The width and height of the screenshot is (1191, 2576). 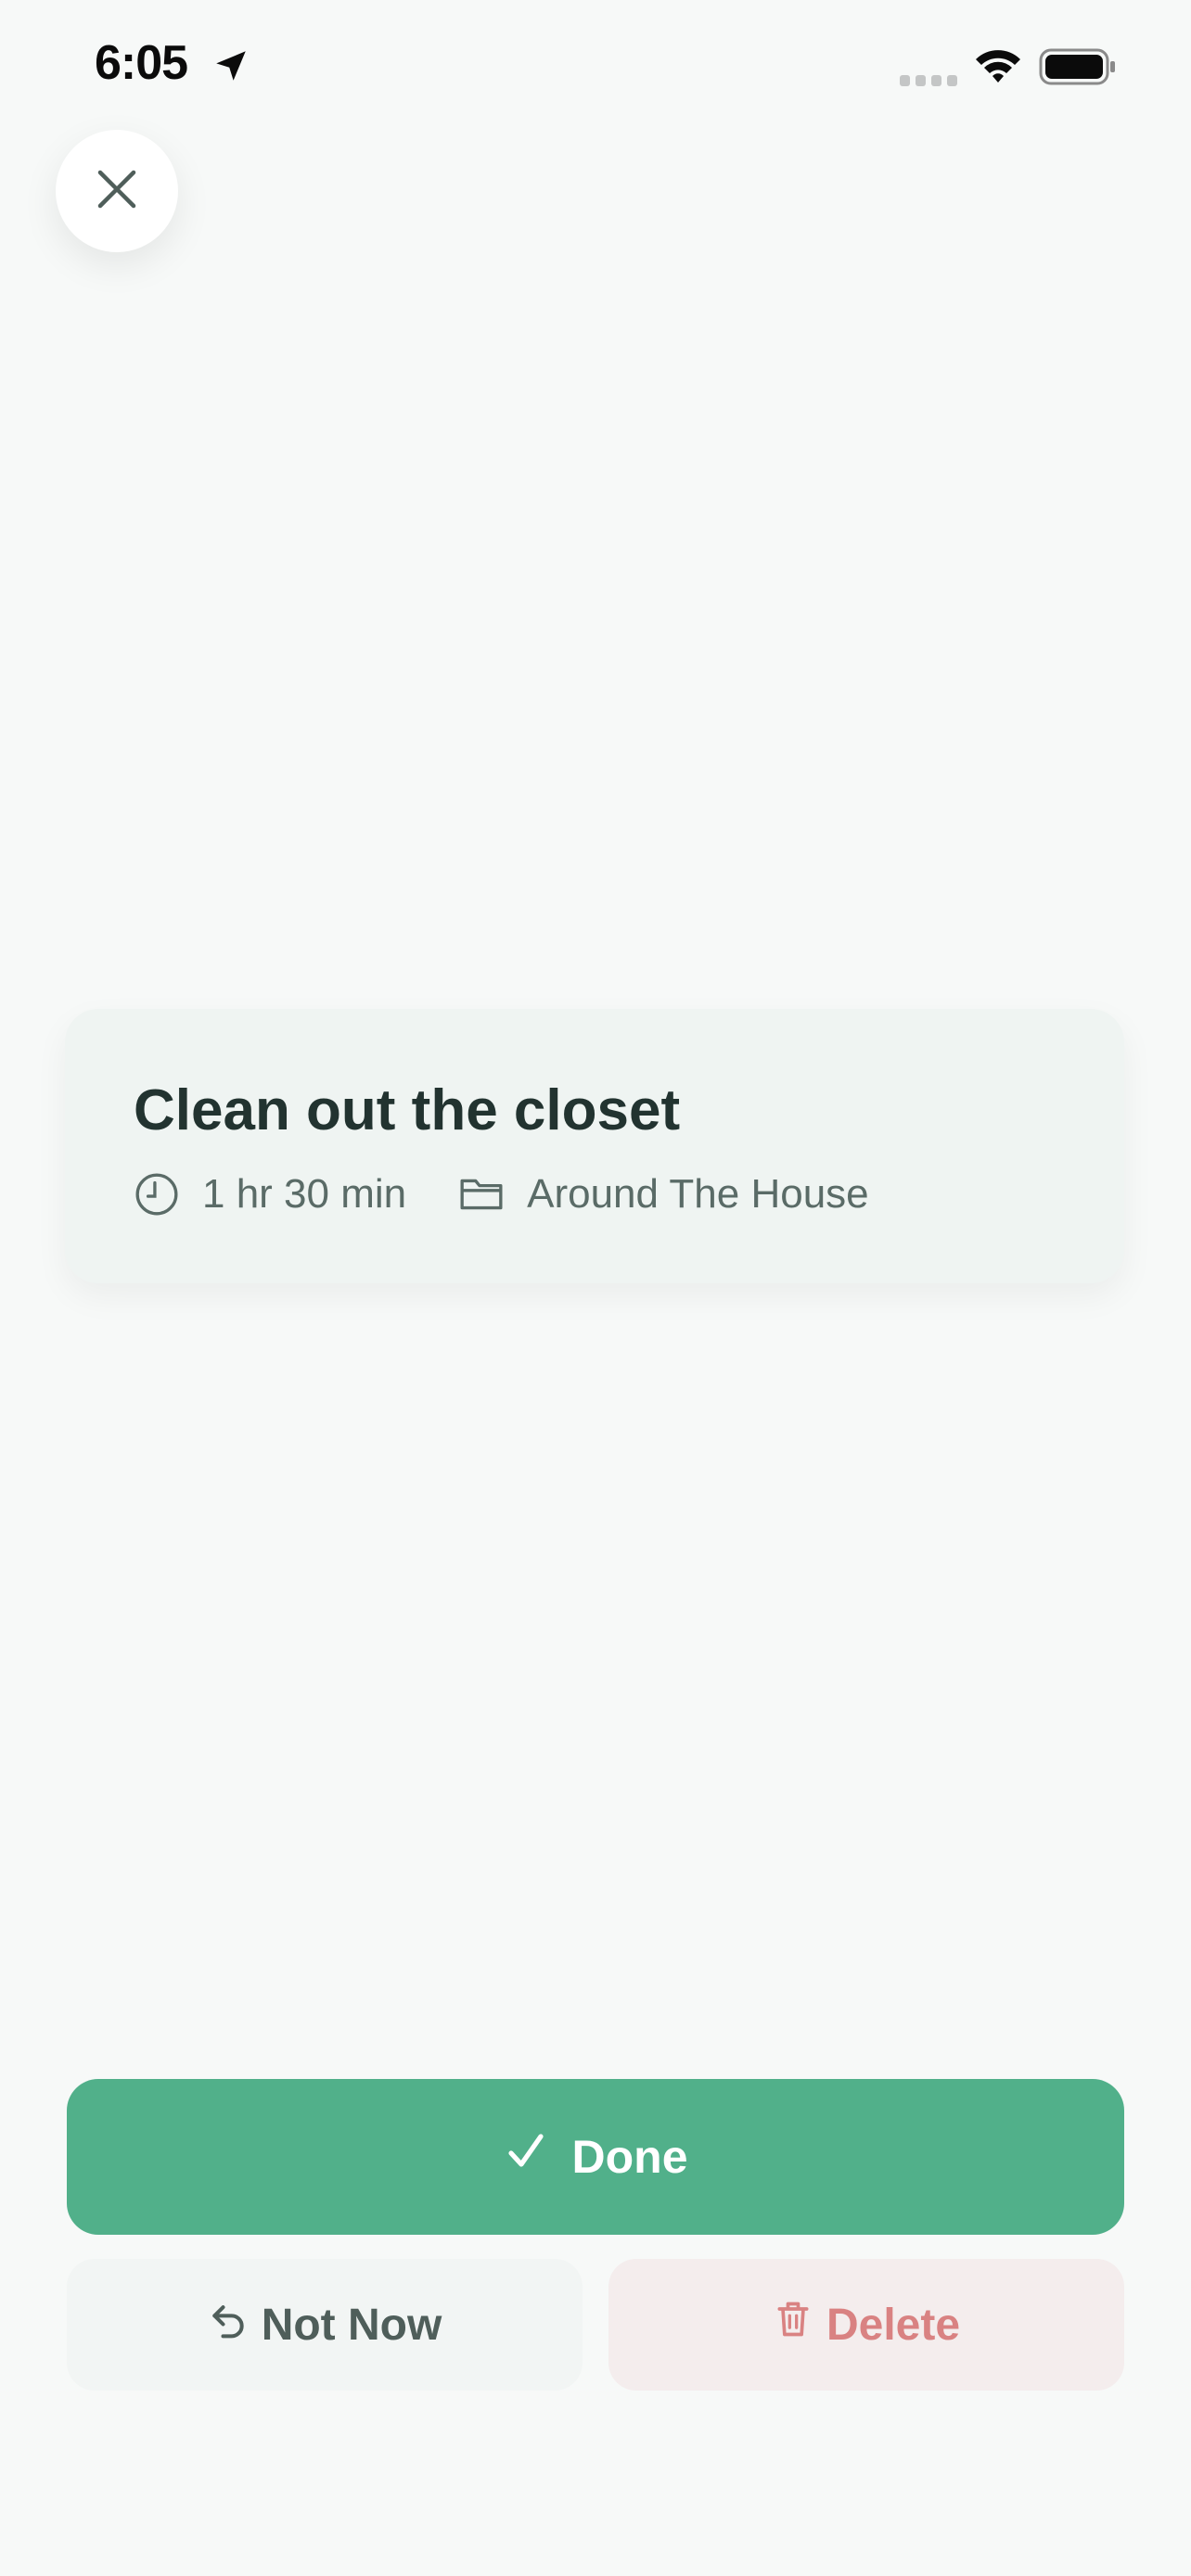 I want to click on task-meta: 1 hr 30 min Around The House, so click(x=501, y=1194).